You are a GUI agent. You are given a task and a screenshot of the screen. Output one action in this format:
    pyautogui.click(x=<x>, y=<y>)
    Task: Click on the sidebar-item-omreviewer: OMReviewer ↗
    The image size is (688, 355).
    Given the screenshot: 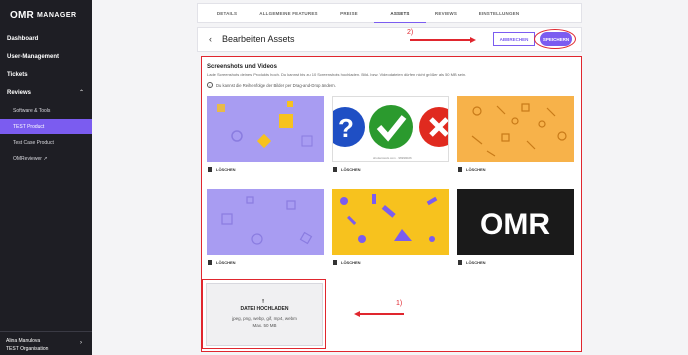 What is the action you would take?
    pyautogui.click(x=30, y=159)
    